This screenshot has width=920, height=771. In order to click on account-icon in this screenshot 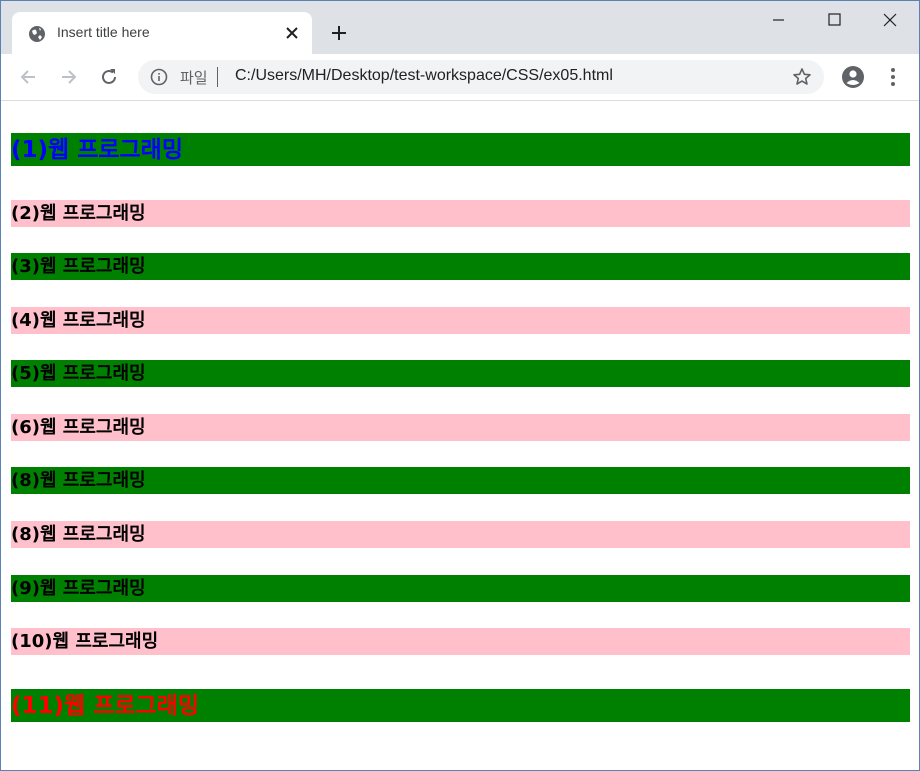, I will do `click(853, 77)`.